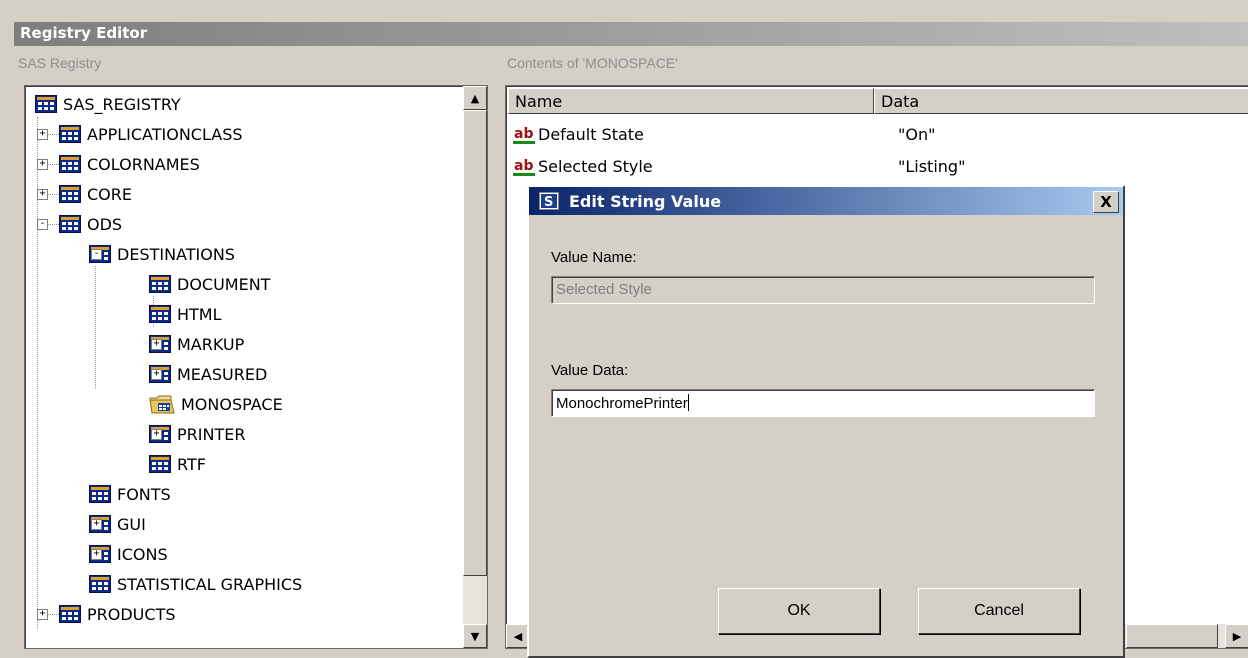  What do you see at coordinates (105, 224) in the screenshot?
I see `tree-item-label: ODS` at bounding box center [105, 224].